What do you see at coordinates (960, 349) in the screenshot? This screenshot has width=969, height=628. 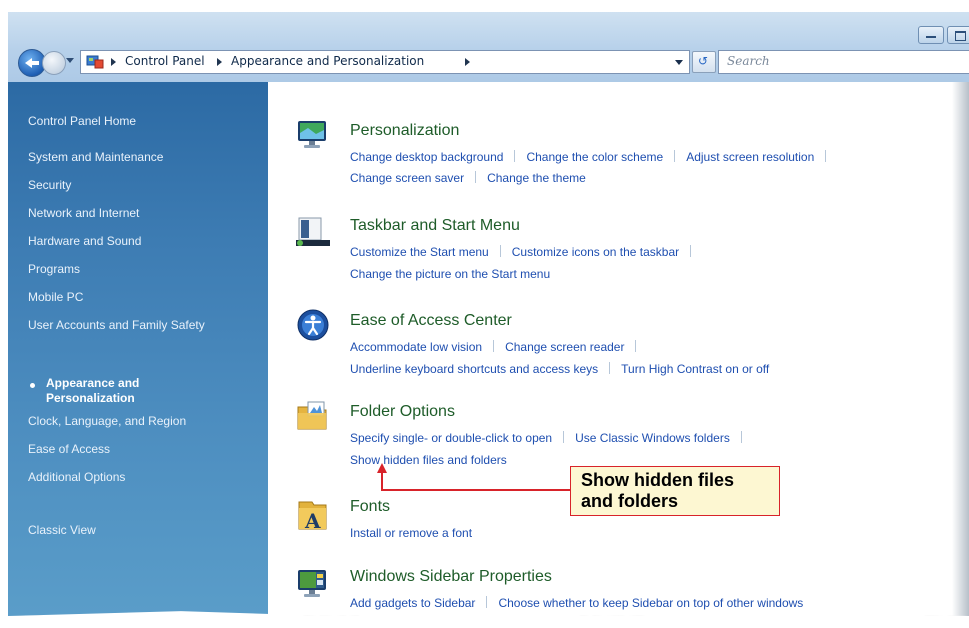 I see `torn-edge-shadow` at bounding box center [960, 349].